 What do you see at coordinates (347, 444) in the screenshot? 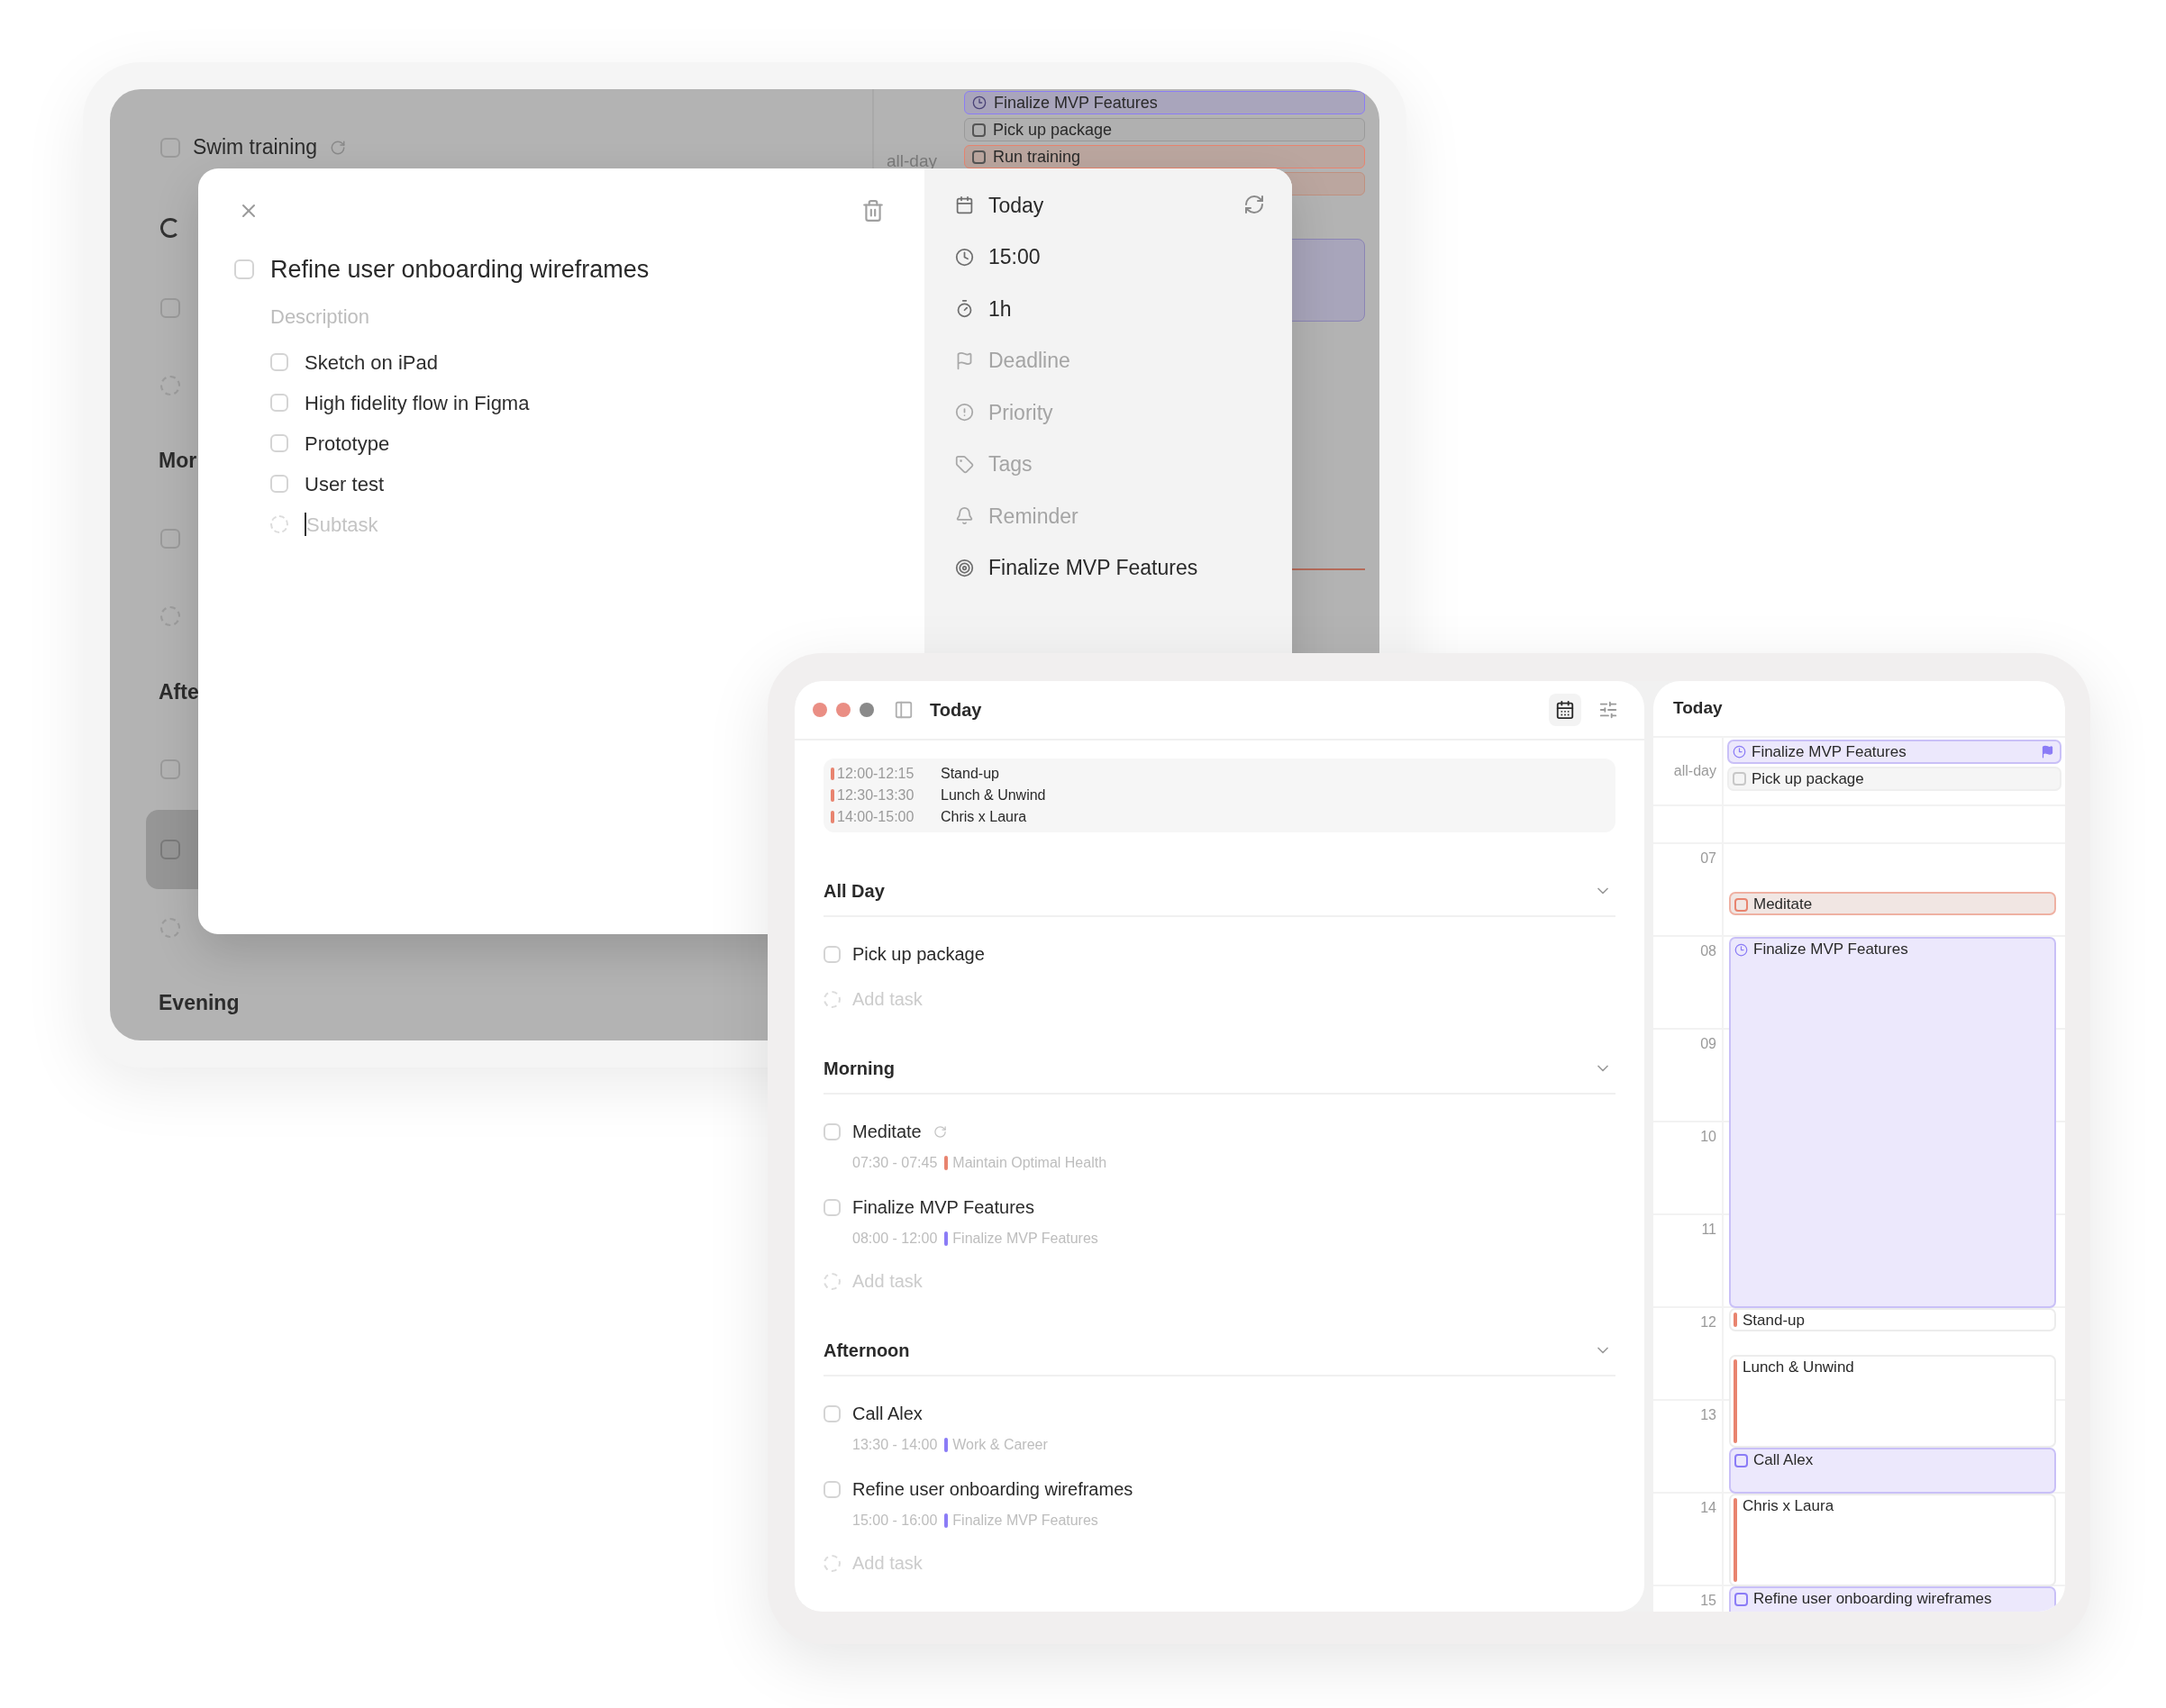
I see `subtask-title: Prototype` at bounding box center [347, 444].